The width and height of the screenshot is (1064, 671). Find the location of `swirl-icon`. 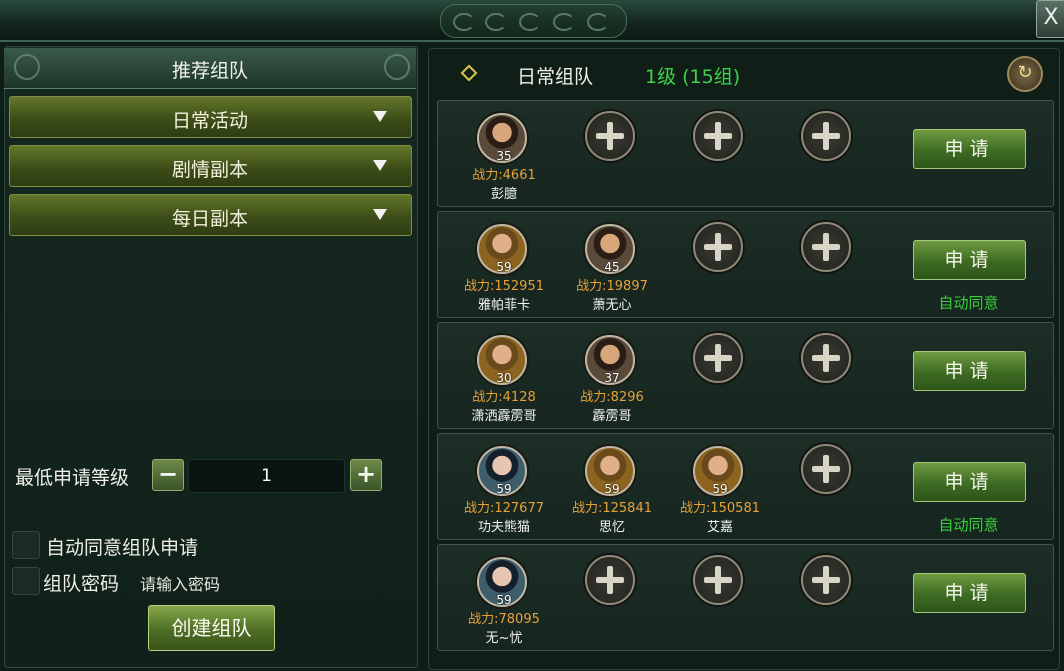

swirl-icon is located at coordinates (397, 67).